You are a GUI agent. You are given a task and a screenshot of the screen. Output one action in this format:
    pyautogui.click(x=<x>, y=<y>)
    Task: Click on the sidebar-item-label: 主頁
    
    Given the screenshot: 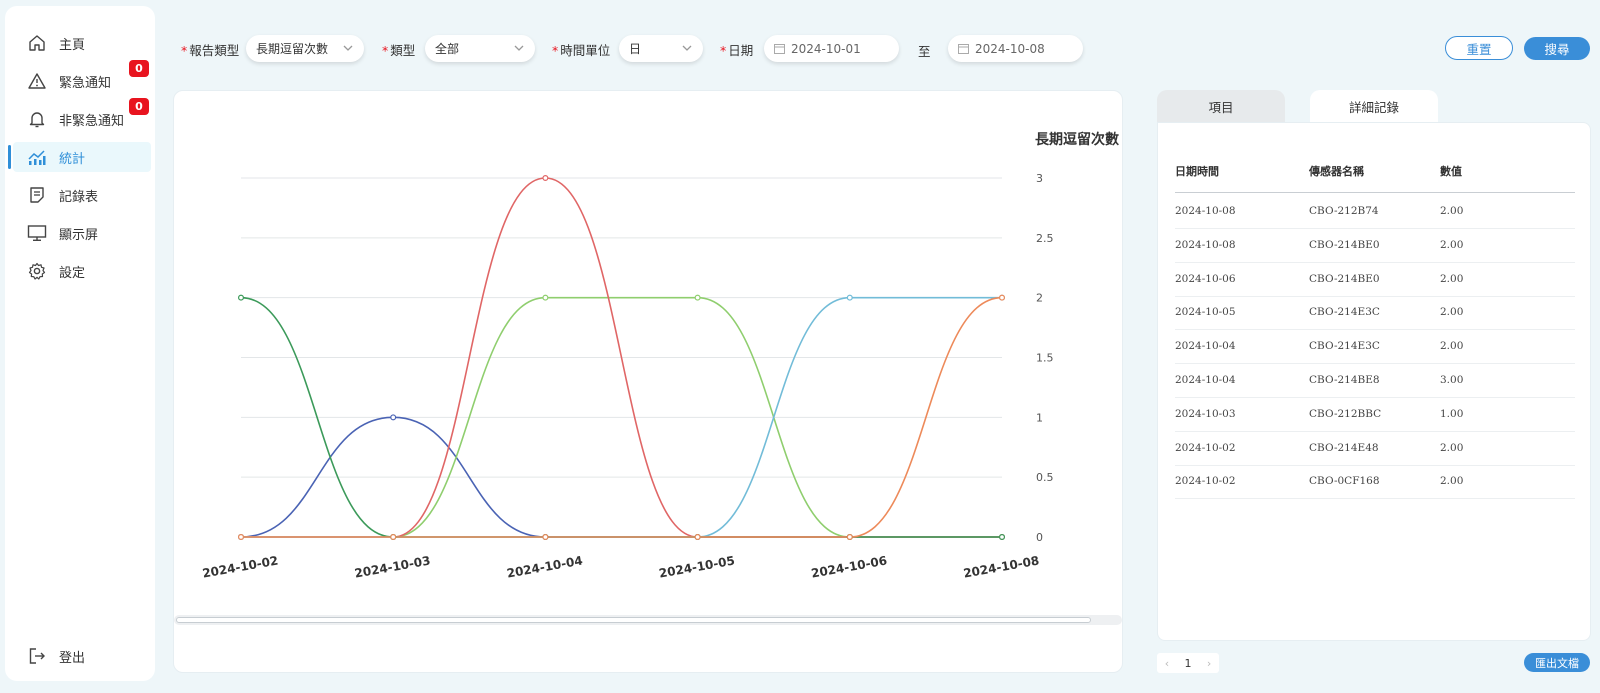 What is the action you would take?
    pyautogui.click(x=72, y=45)
    